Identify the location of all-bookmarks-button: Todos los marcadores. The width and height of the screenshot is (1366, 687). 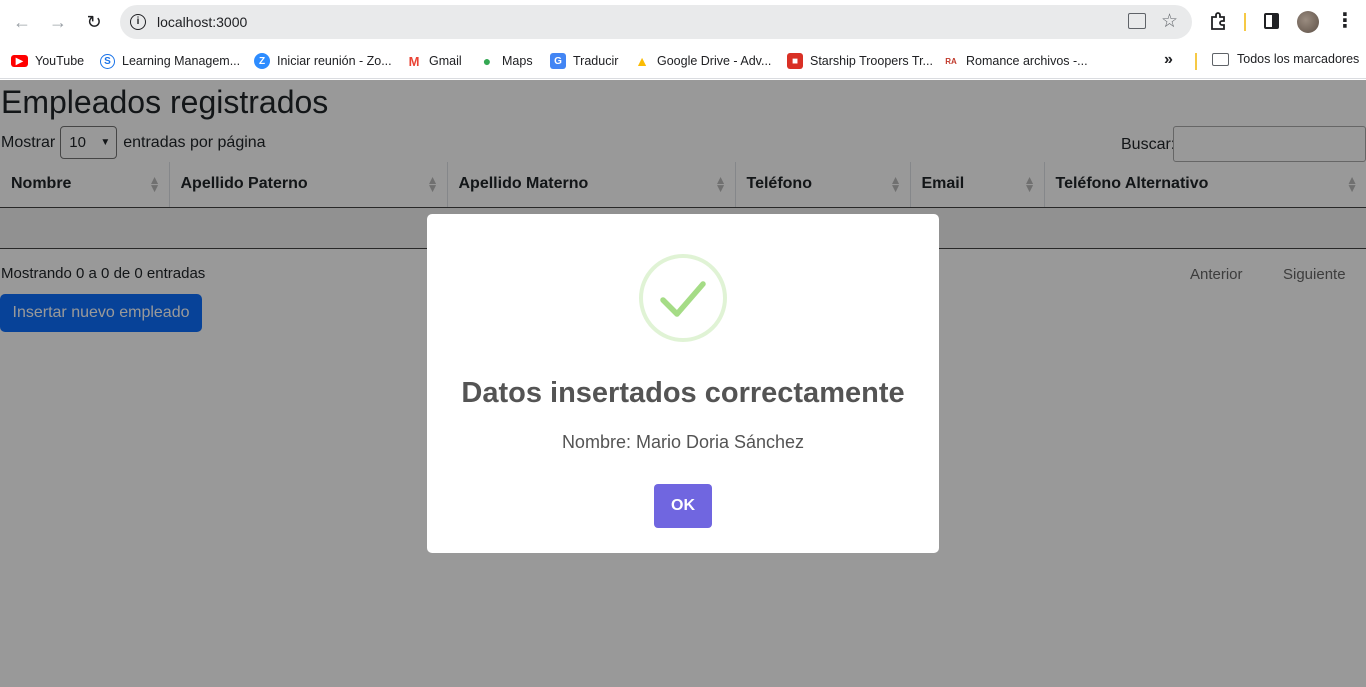
(1285, 59).